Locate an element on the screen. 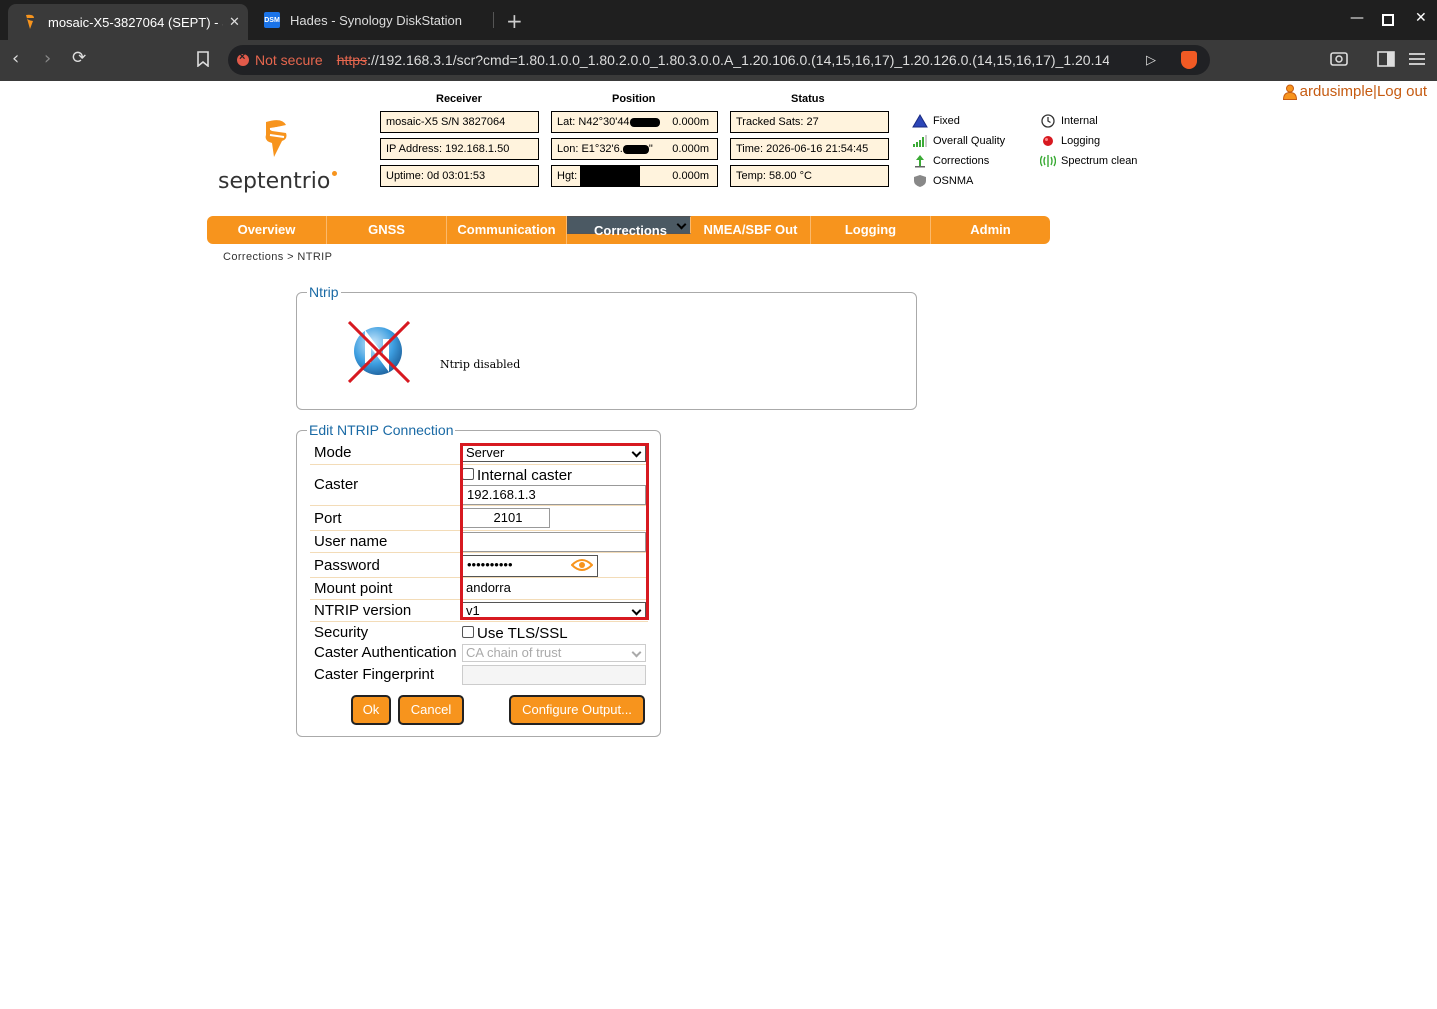  nav-overview: Overview is located at coordinates (267, 230).